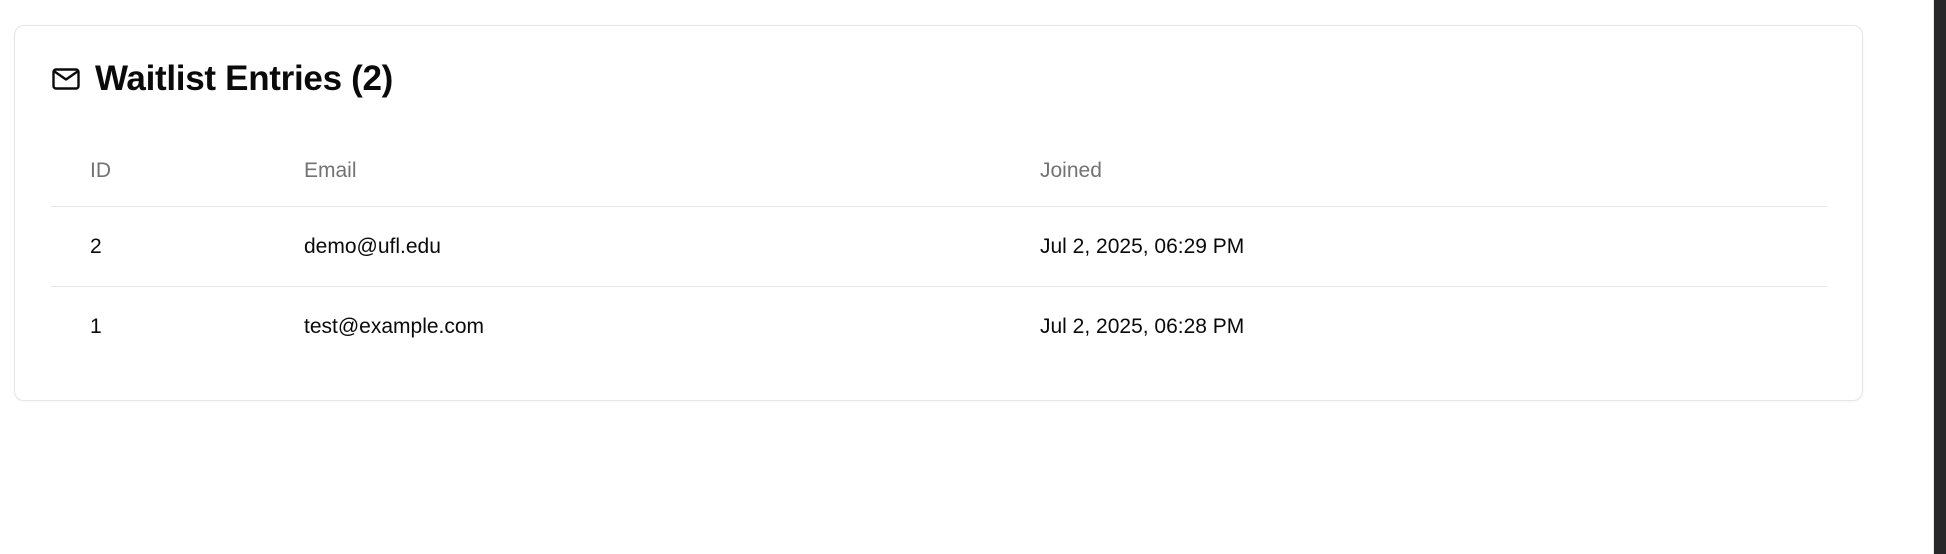 Image resolution: width=1946 pixels, height=554 pixels. I want to click on column-header-joined: Joined, so click(1071, 170).